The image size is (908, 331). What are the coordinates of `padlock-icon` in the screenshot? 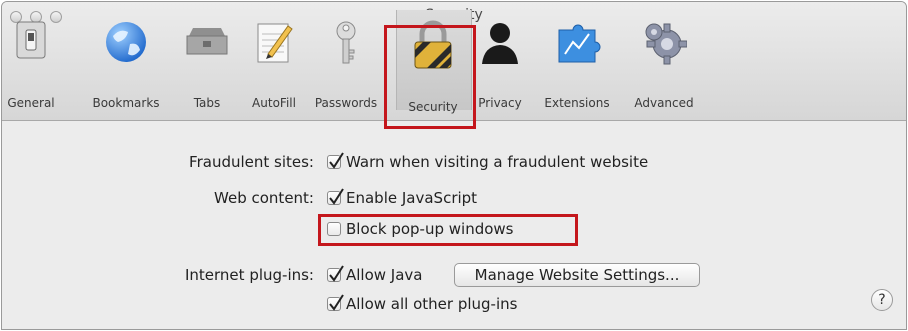 It's located at (433, 44).